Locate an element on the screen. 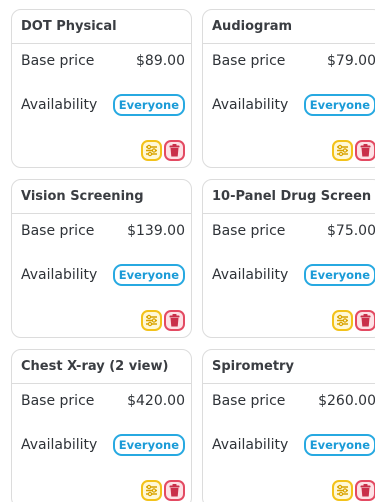 This screenshot has width=375, height=502. base-price-value: $420.00 is located at coordinates (156, 400).